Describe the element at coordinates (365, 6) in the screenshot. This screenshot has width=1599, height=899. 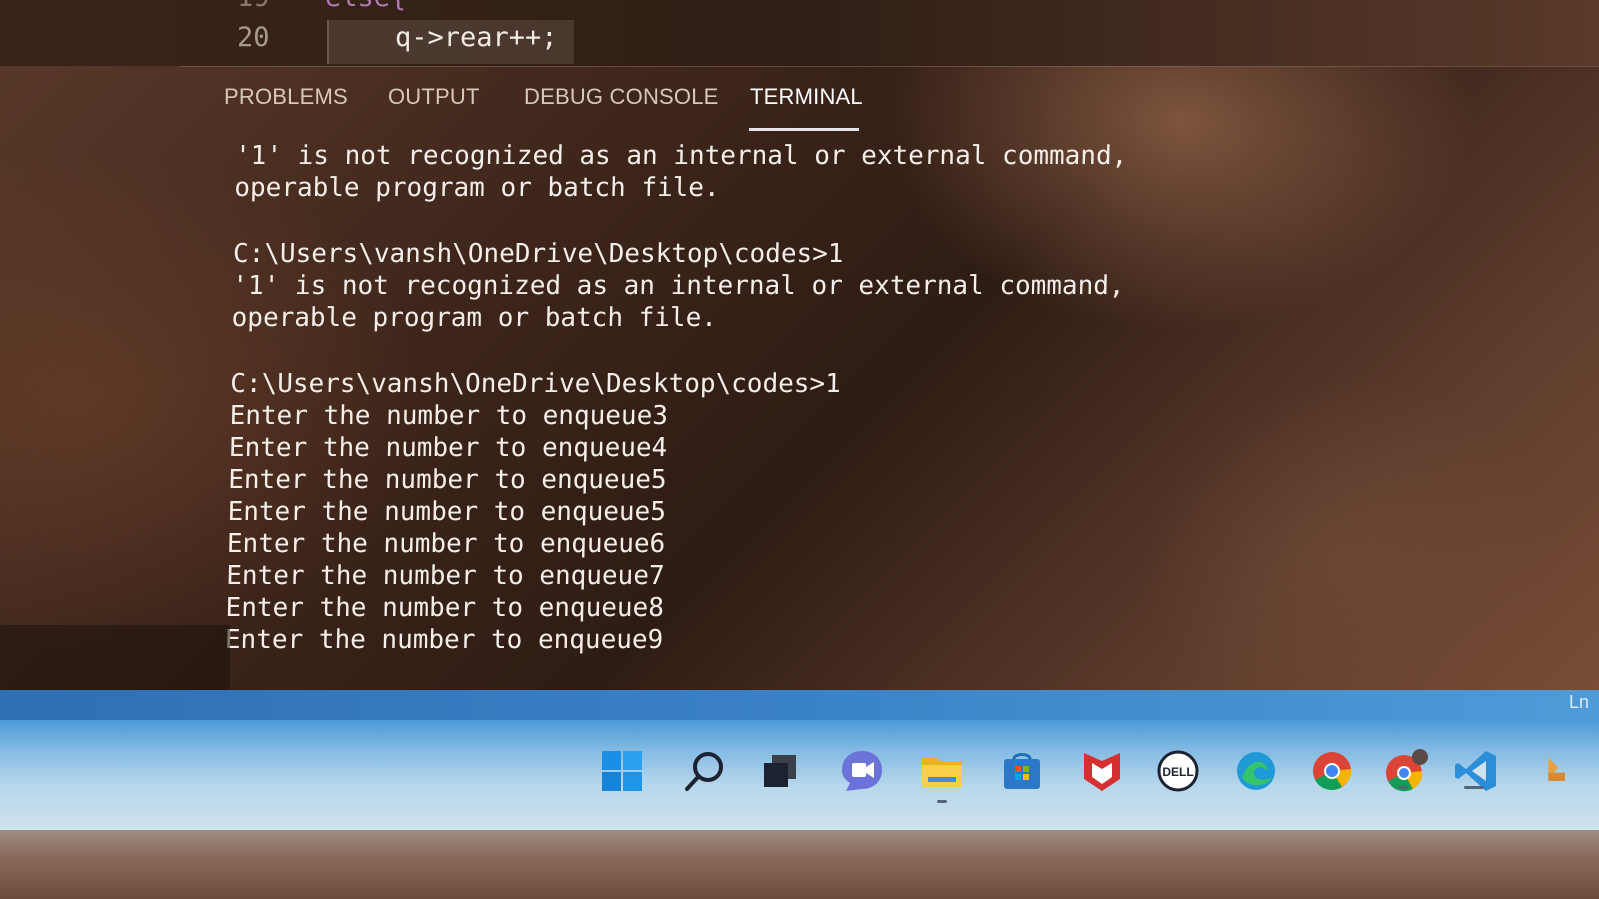
I see `code-line-faded: else{` at that location.